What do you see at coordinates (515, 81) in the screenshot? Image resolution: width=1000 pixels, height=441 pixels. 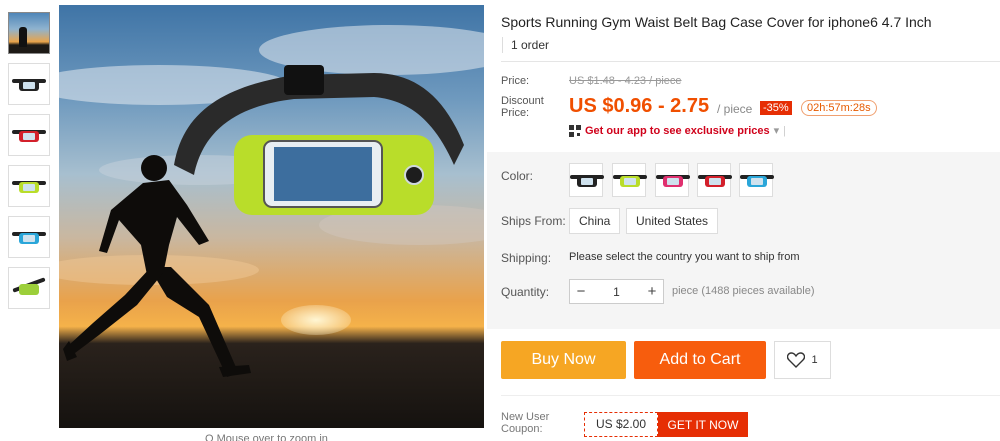 I see `price-label: Price:` at bounding box center [515, 81].